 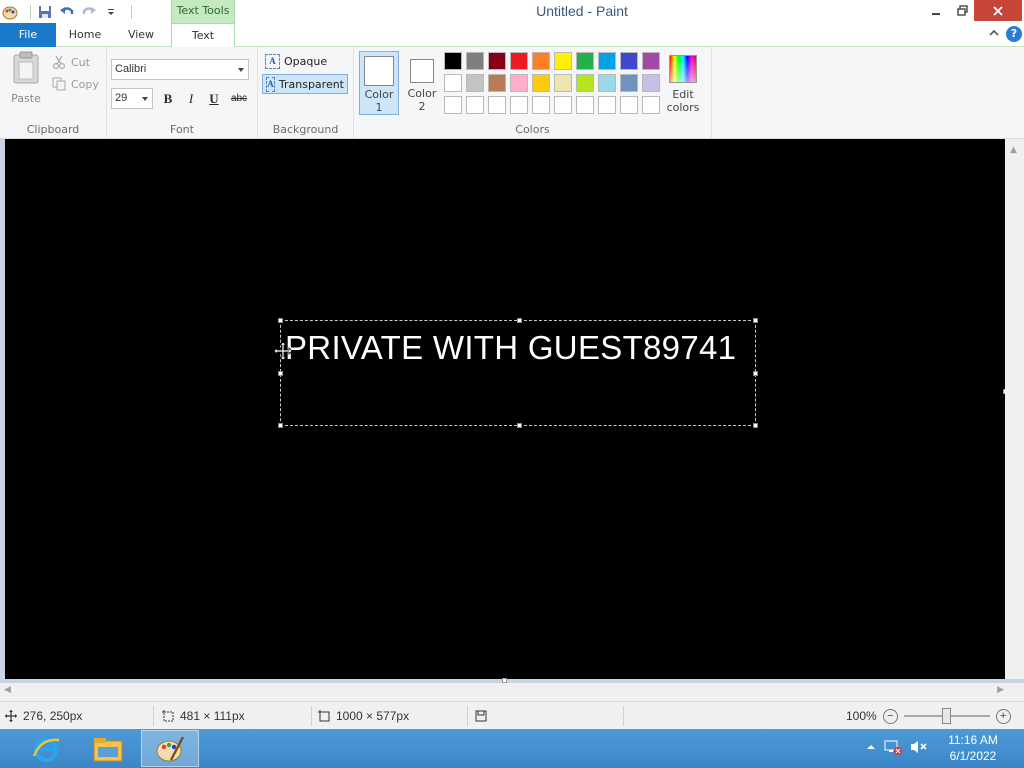 What do you see at coordinates (43, 716) in the screenshot?
I see `cursor-position-cell: 276, 250px` at bounding box center [43, 716].